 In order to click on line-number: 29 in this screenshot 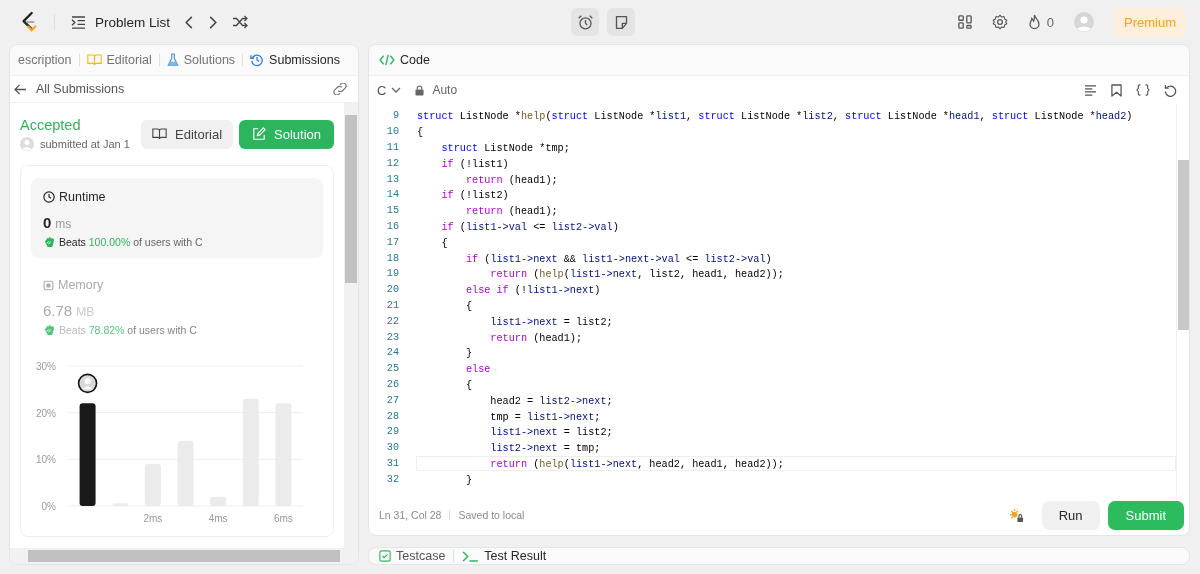, I will do `click(392, 432)`.